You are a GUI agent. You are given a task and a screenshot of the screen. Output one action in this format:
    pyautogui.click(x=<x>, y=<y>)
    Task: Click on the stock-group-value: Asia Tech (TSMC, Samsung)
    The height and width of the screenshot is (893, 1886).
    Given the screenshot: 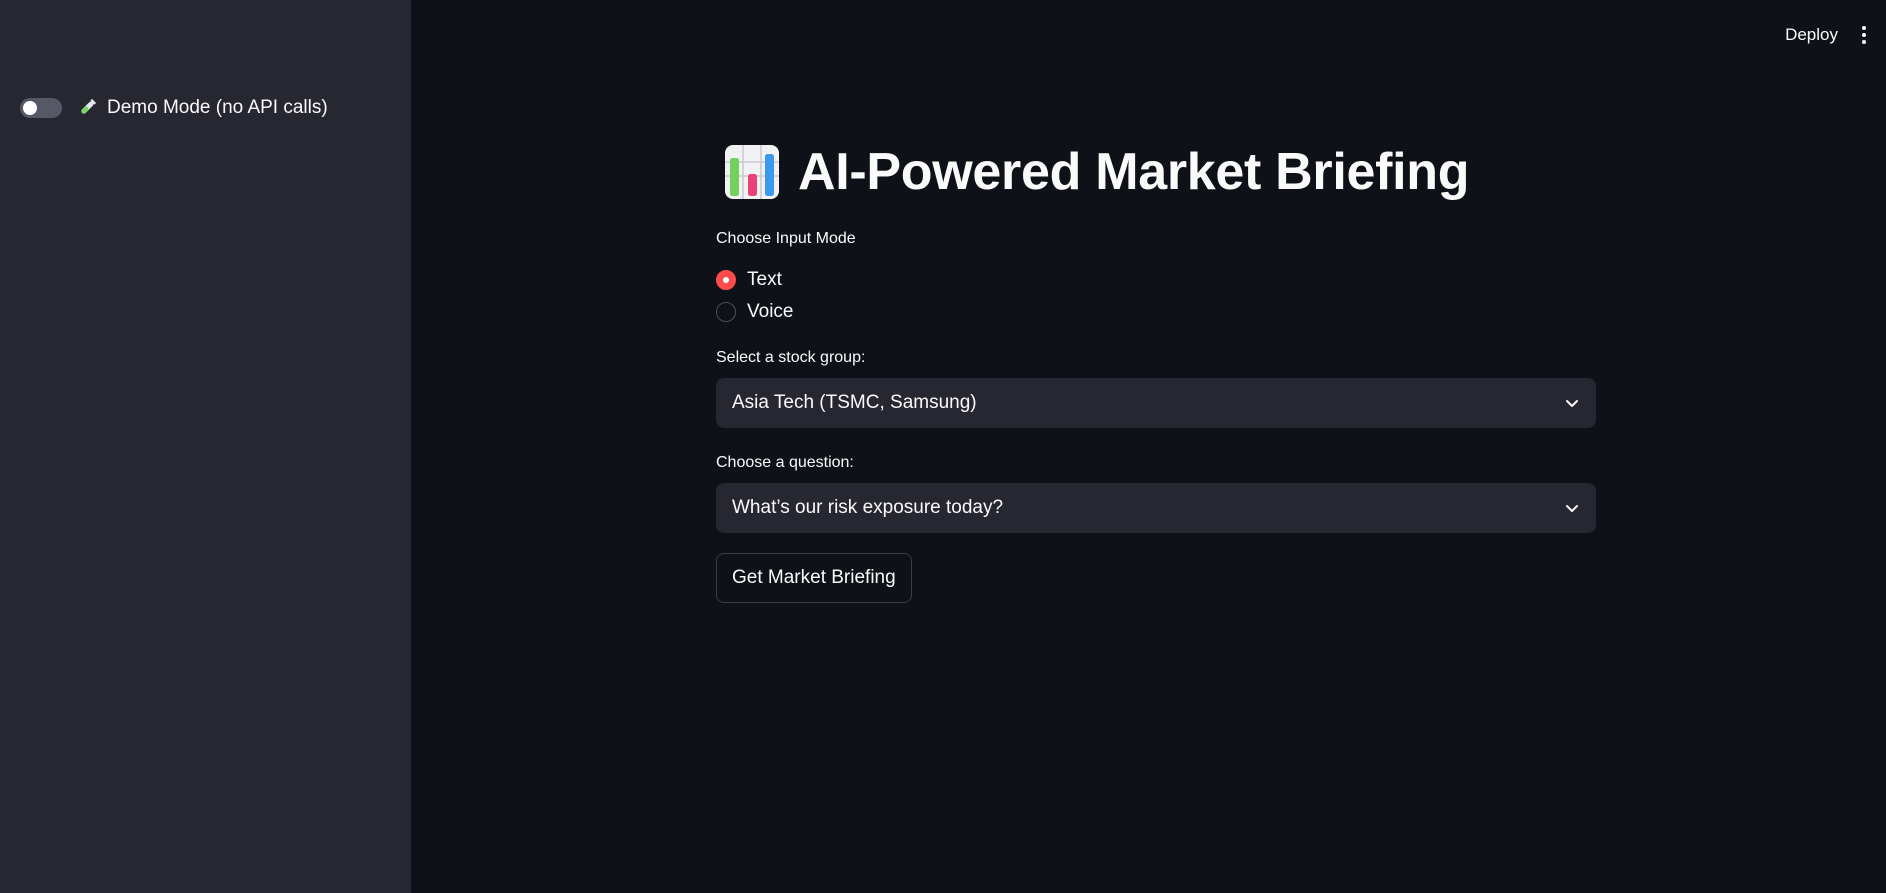 What is the action you would take?
    pyautogui.click(x=854, y=402)
    